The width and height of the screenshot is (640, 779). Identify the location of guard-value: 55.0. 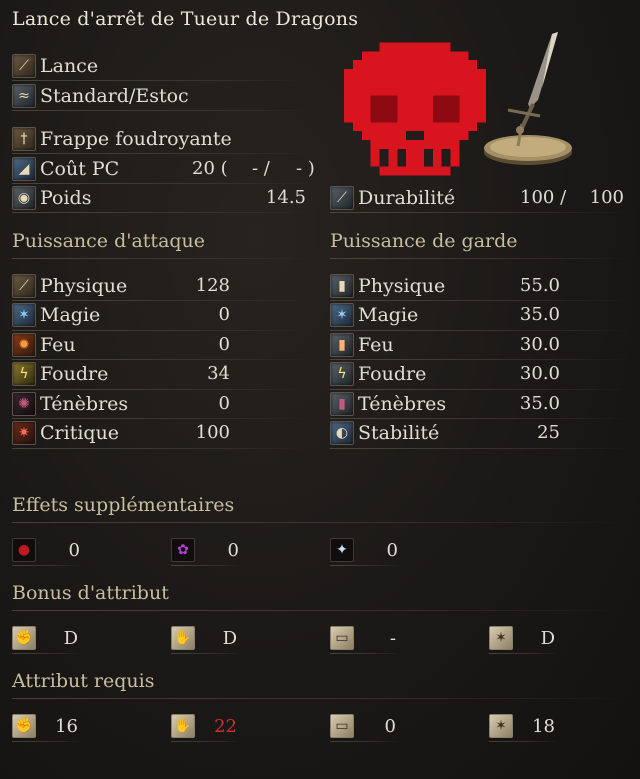
(539, 285).